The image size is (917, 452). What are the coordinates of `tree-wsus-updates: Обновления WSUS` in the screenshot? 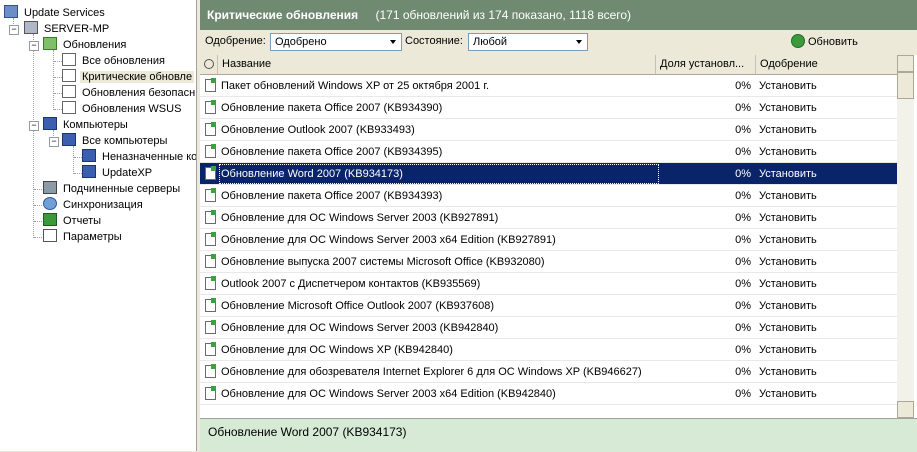 It's located at (122, 109).